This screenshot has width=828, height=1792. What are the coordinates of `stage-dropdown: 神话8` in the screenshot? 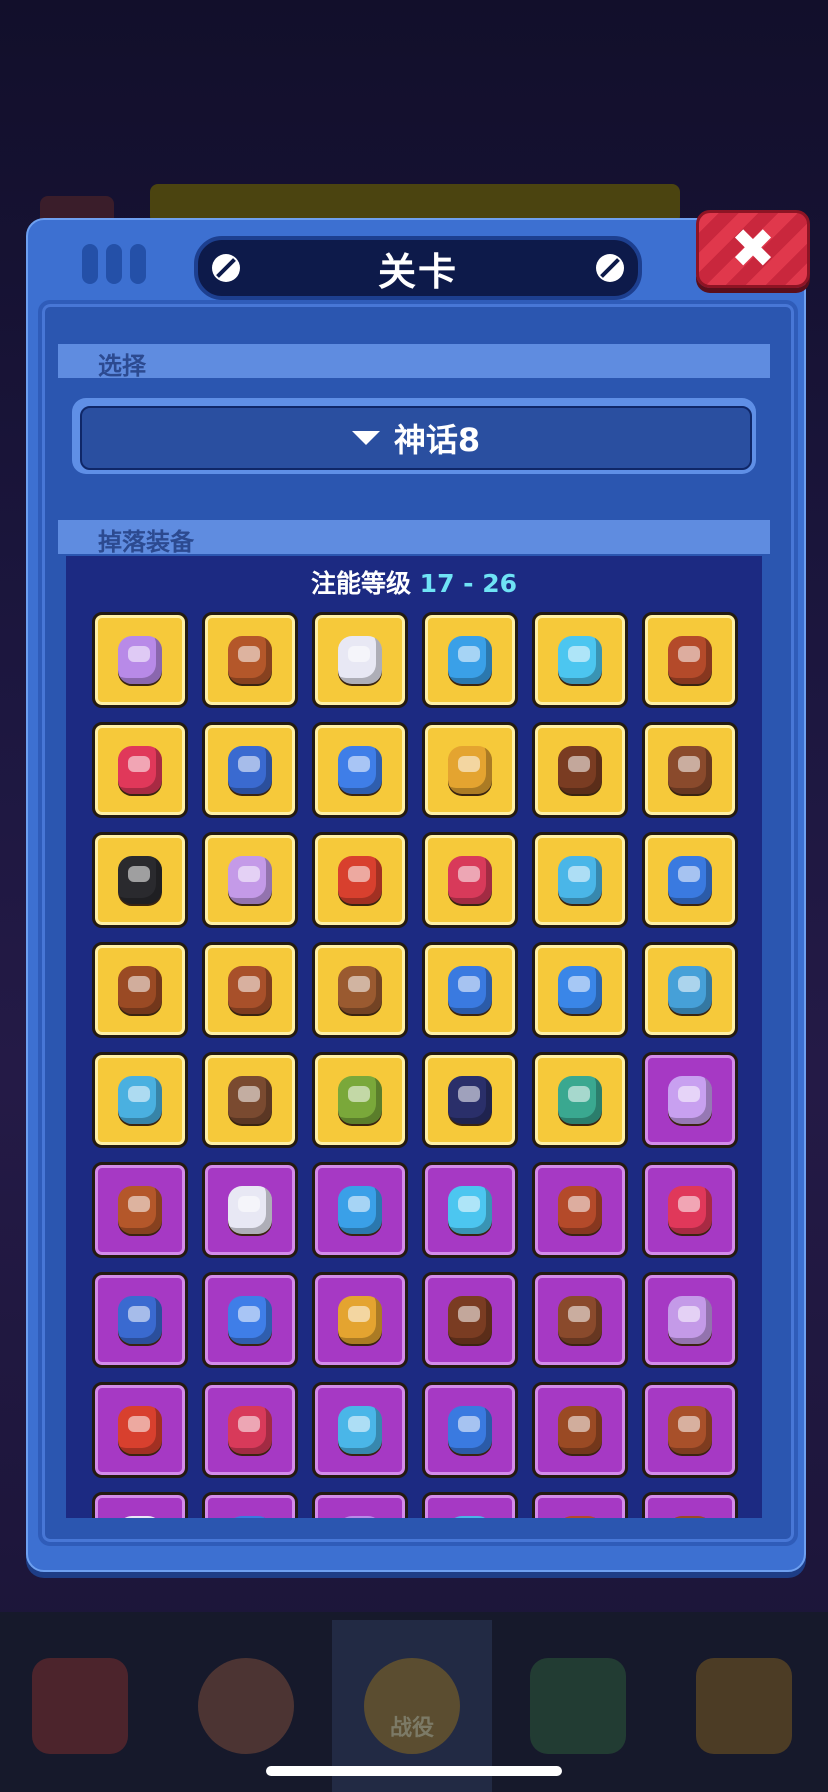 It's located at (414, 436).